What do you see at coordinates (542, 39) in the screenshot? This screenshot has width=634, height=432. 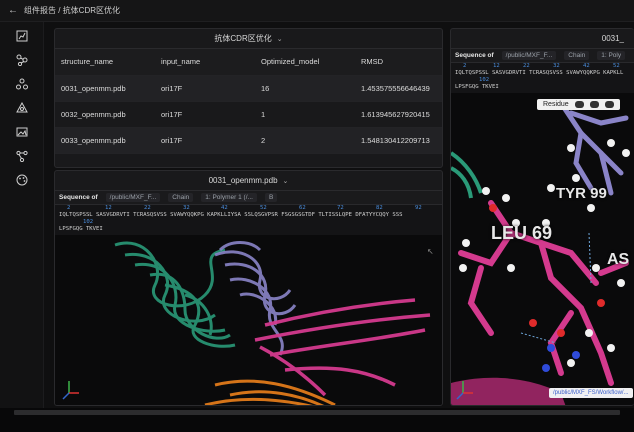 I see `right-viewer-title: 0031_` at bounding box center [542, 39].